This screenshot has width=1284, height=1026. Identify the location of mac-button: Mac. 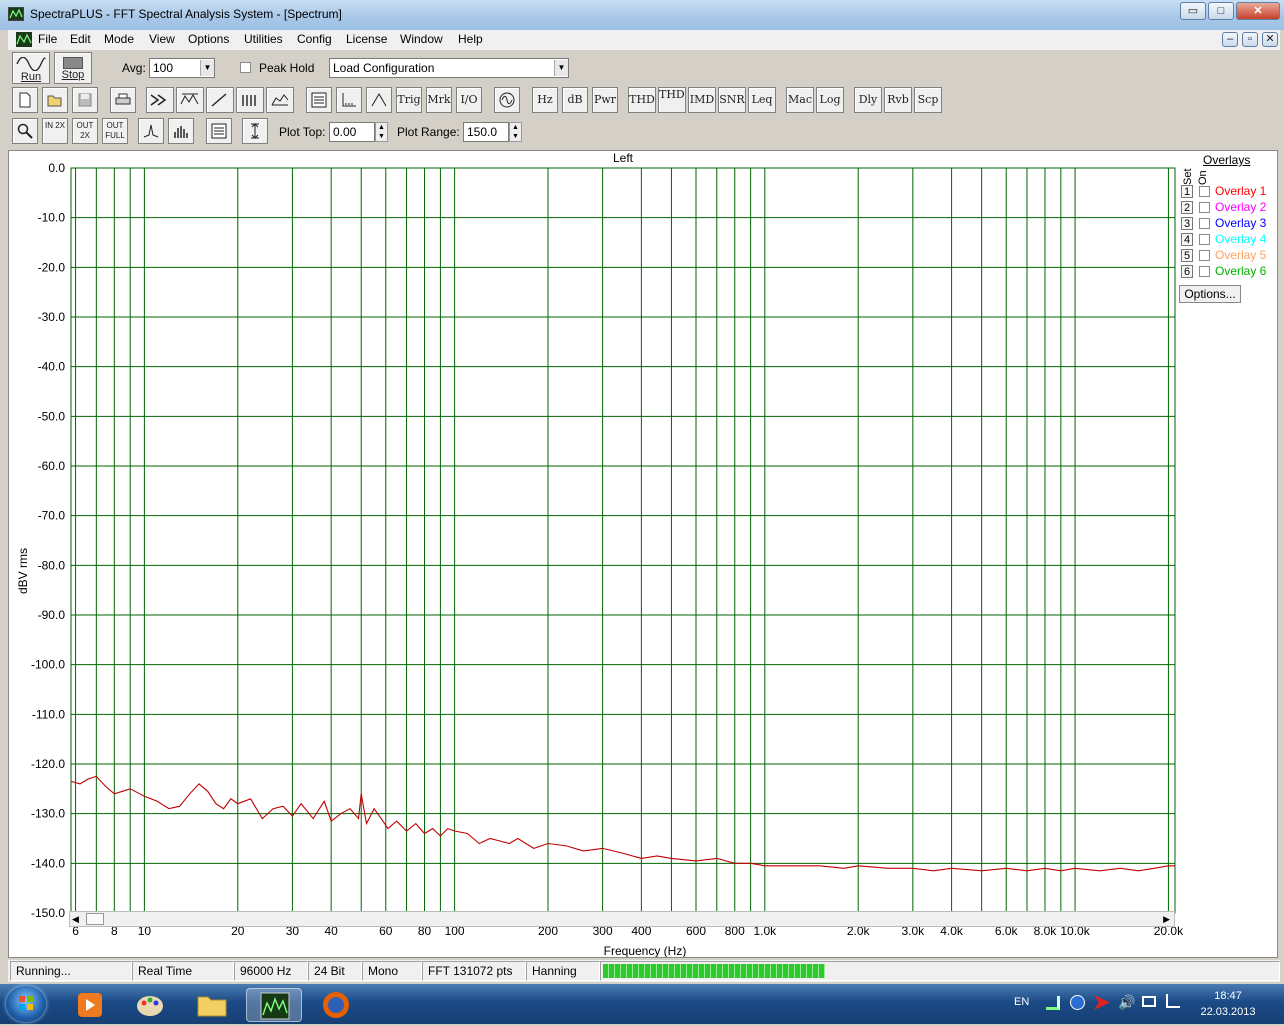
(800, 100).